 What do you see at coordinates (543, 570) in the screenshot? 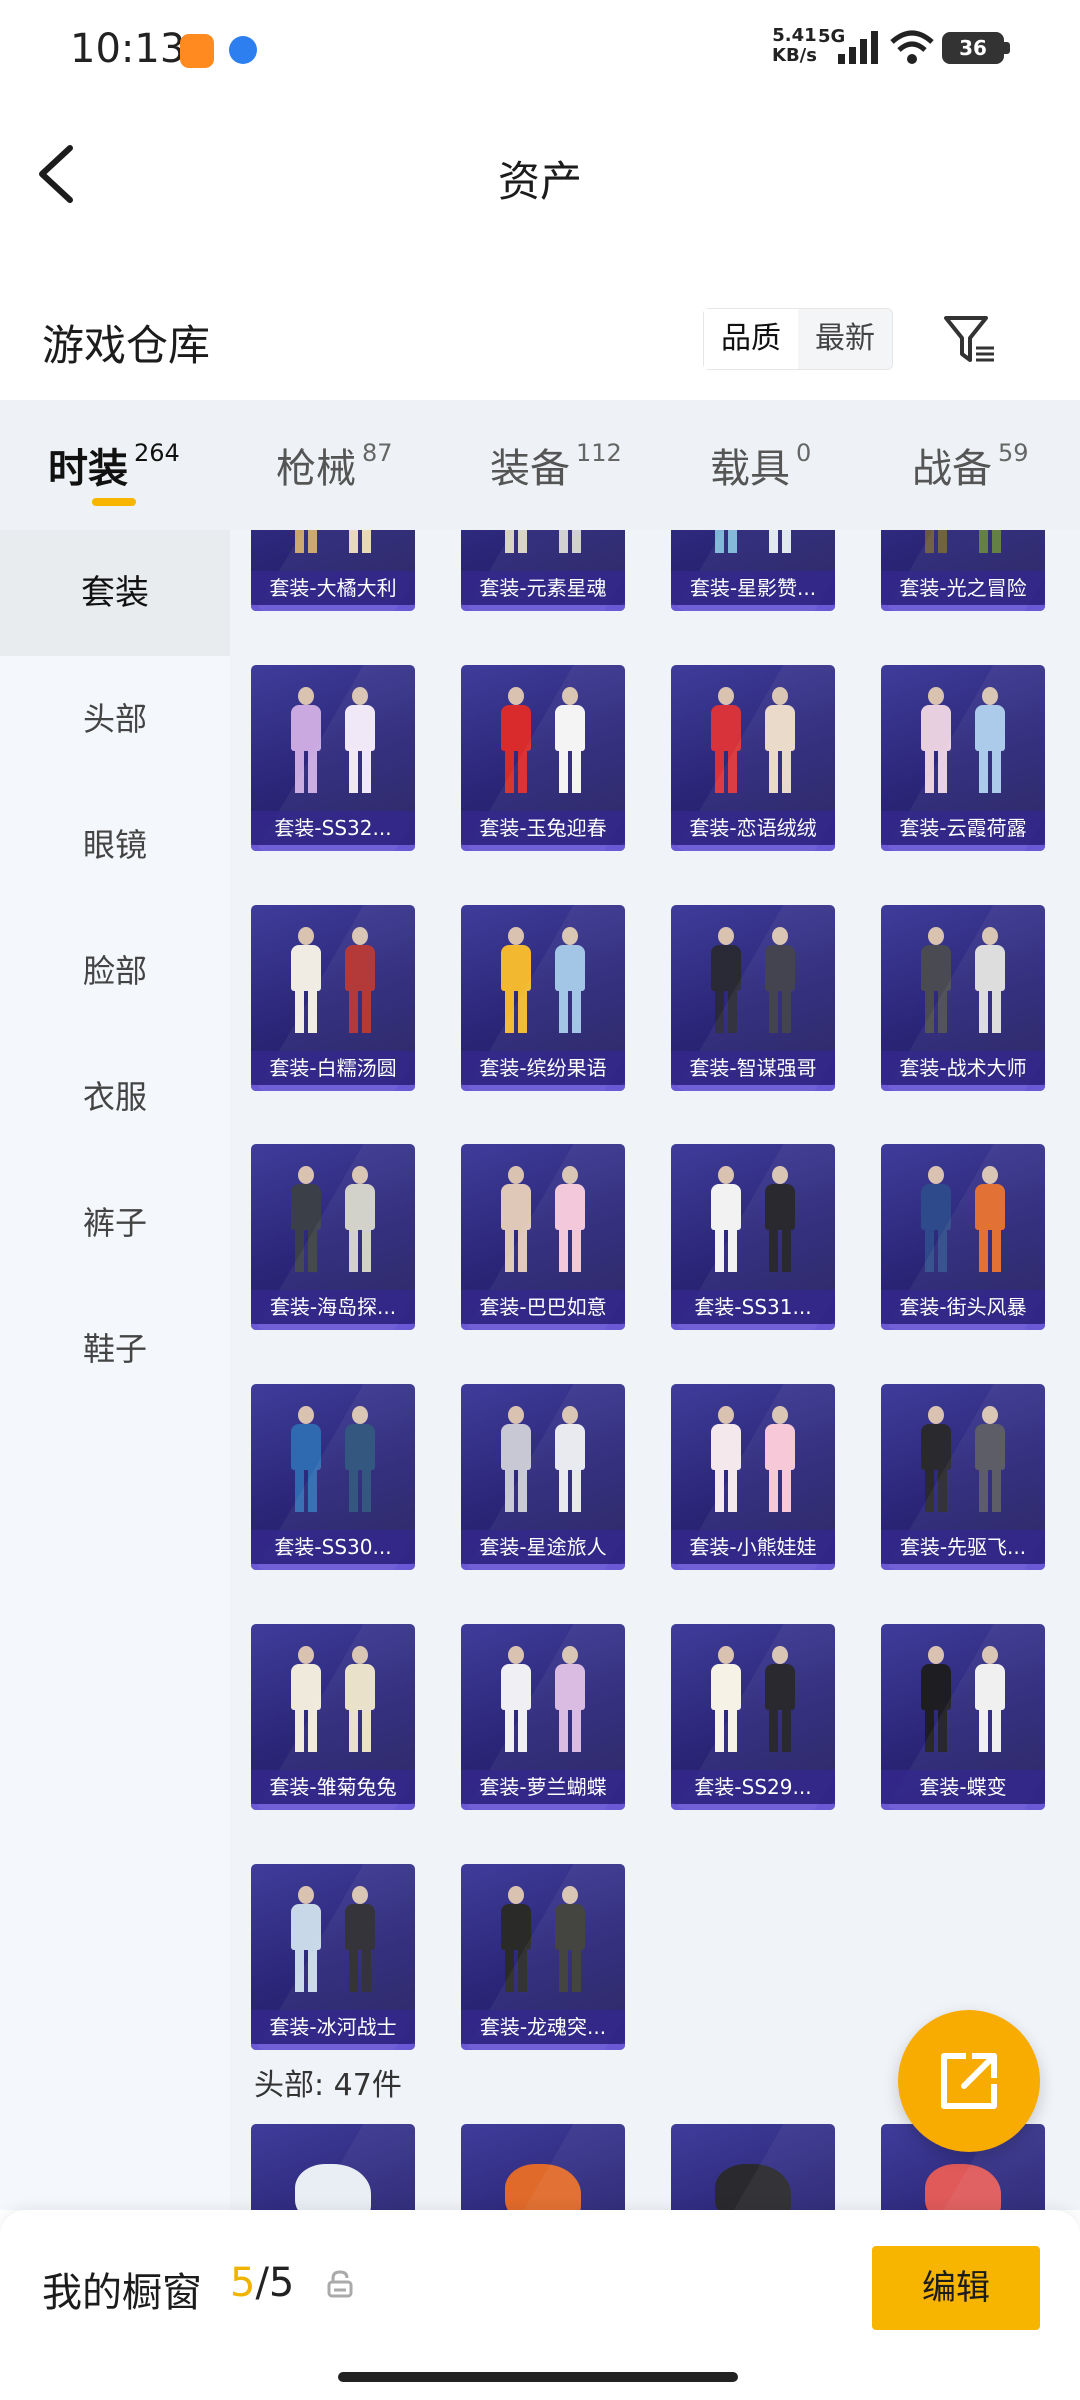
I see `item-card: 套装-元素星魂` at bounding box center [543, 570].